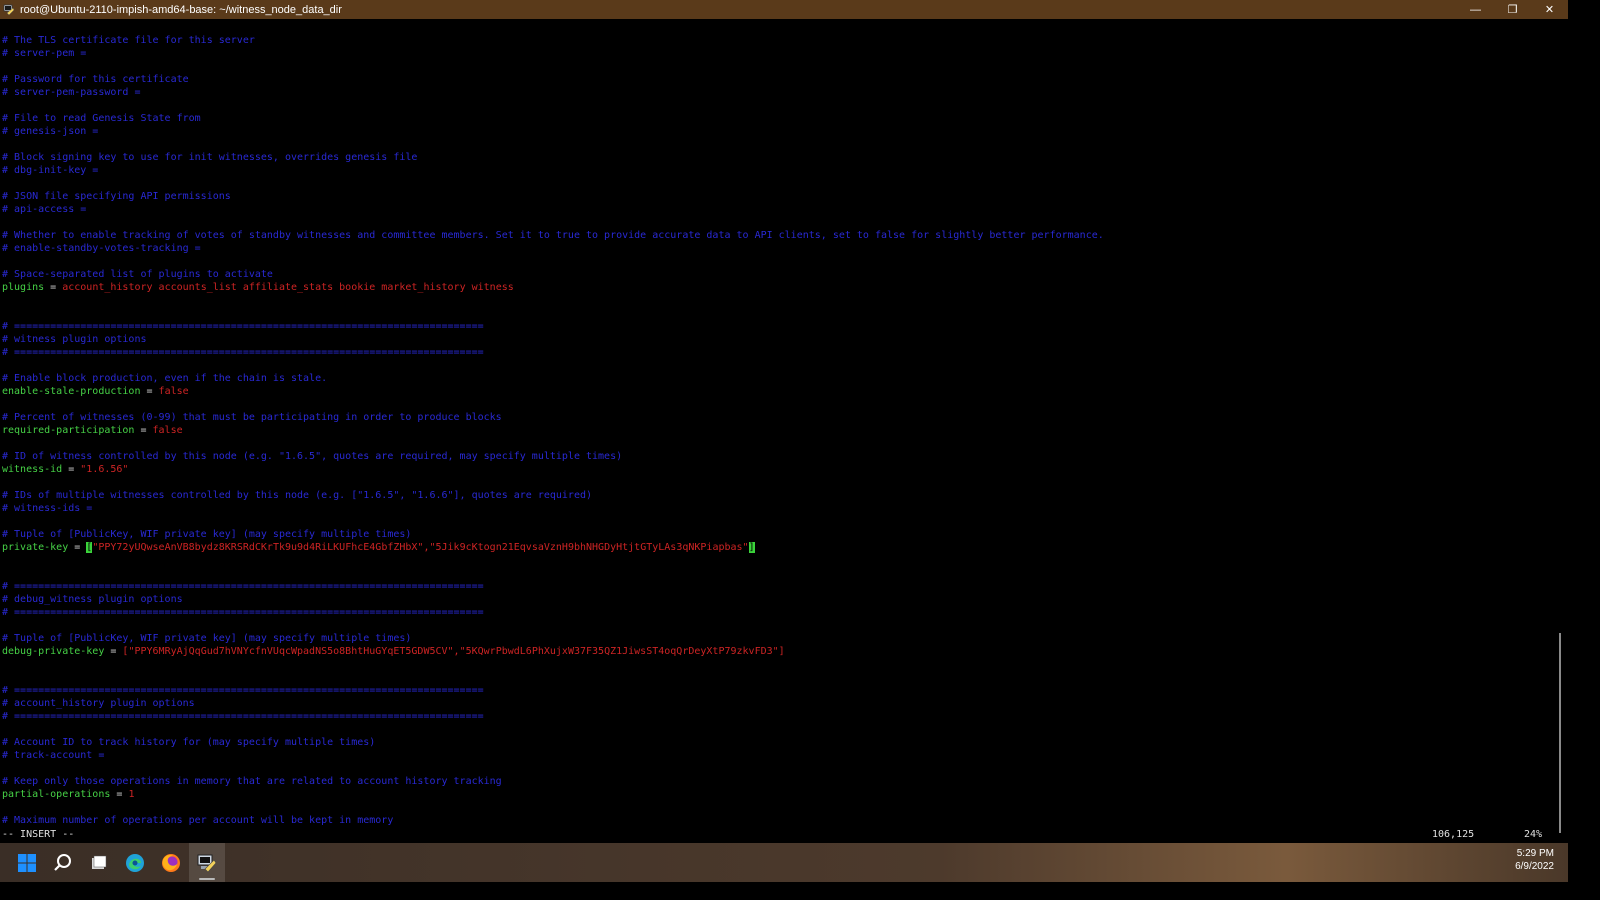  I want to click on scroll-percent: 24%, so click(1533, 834).